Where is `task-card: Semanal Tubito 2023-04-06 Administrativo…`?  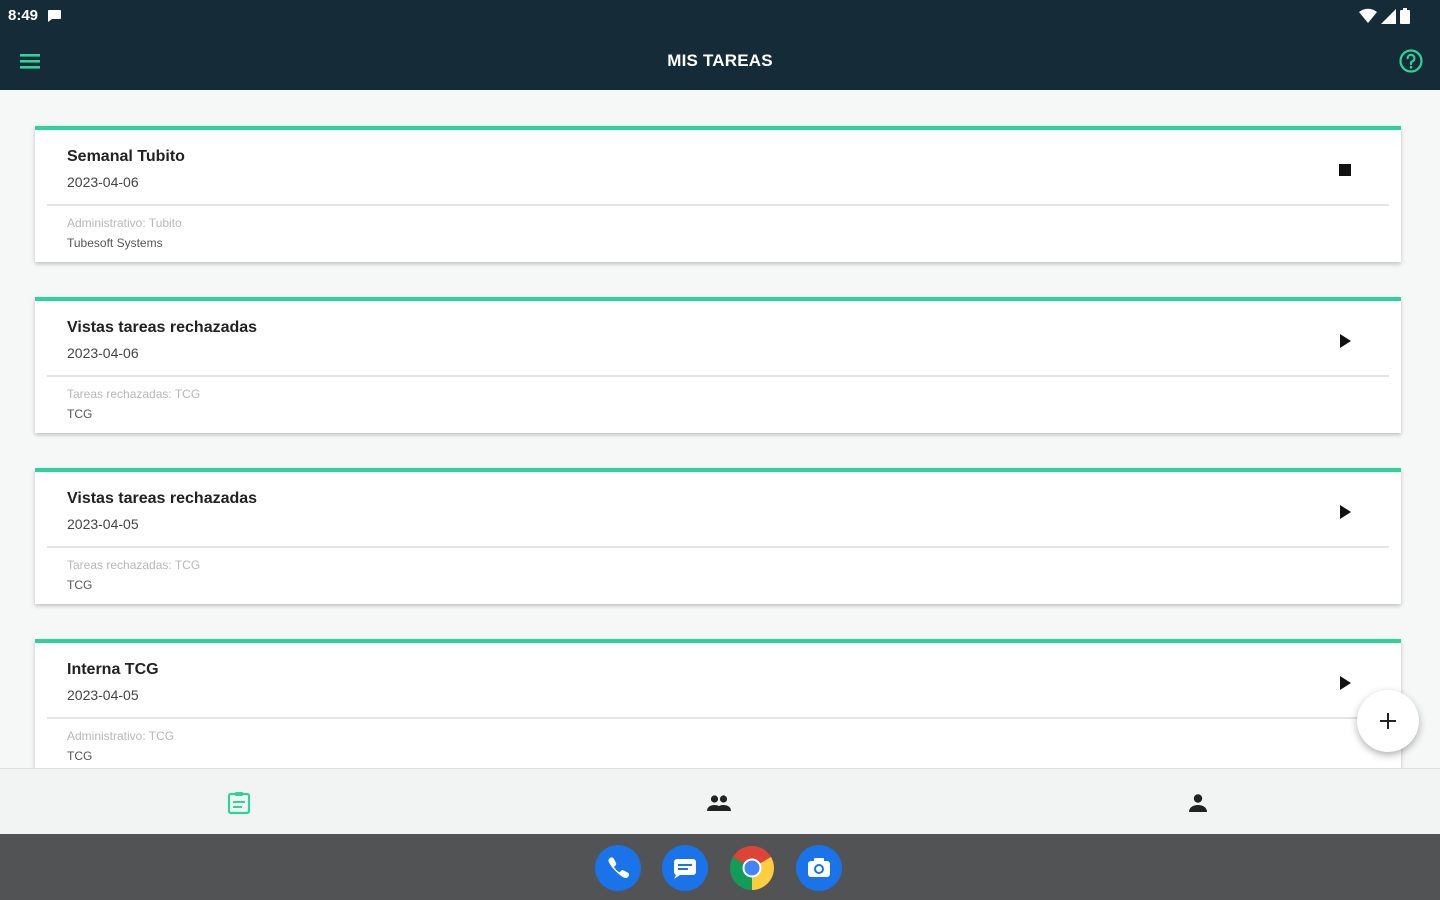 task-card: Semanal Tubito 2023-04-06 Administrativo… is located at coordinates (718, 194).